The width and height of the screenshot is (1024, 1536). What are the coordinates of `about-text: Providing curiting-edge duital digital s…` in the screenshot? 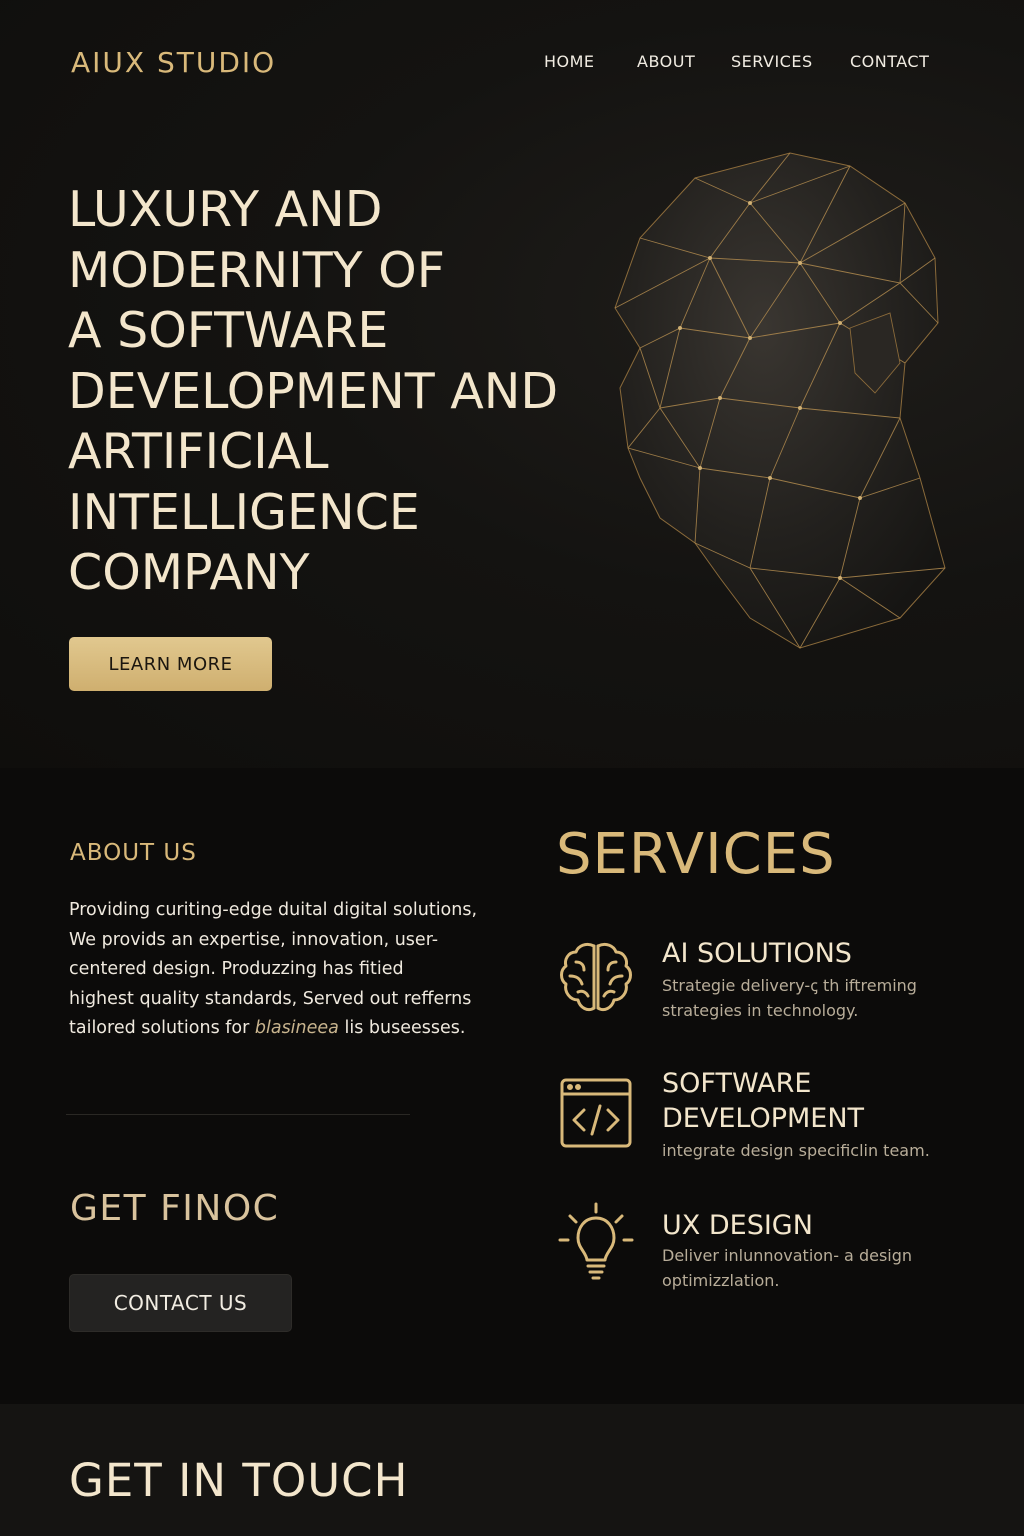 It's located at (284, 970).